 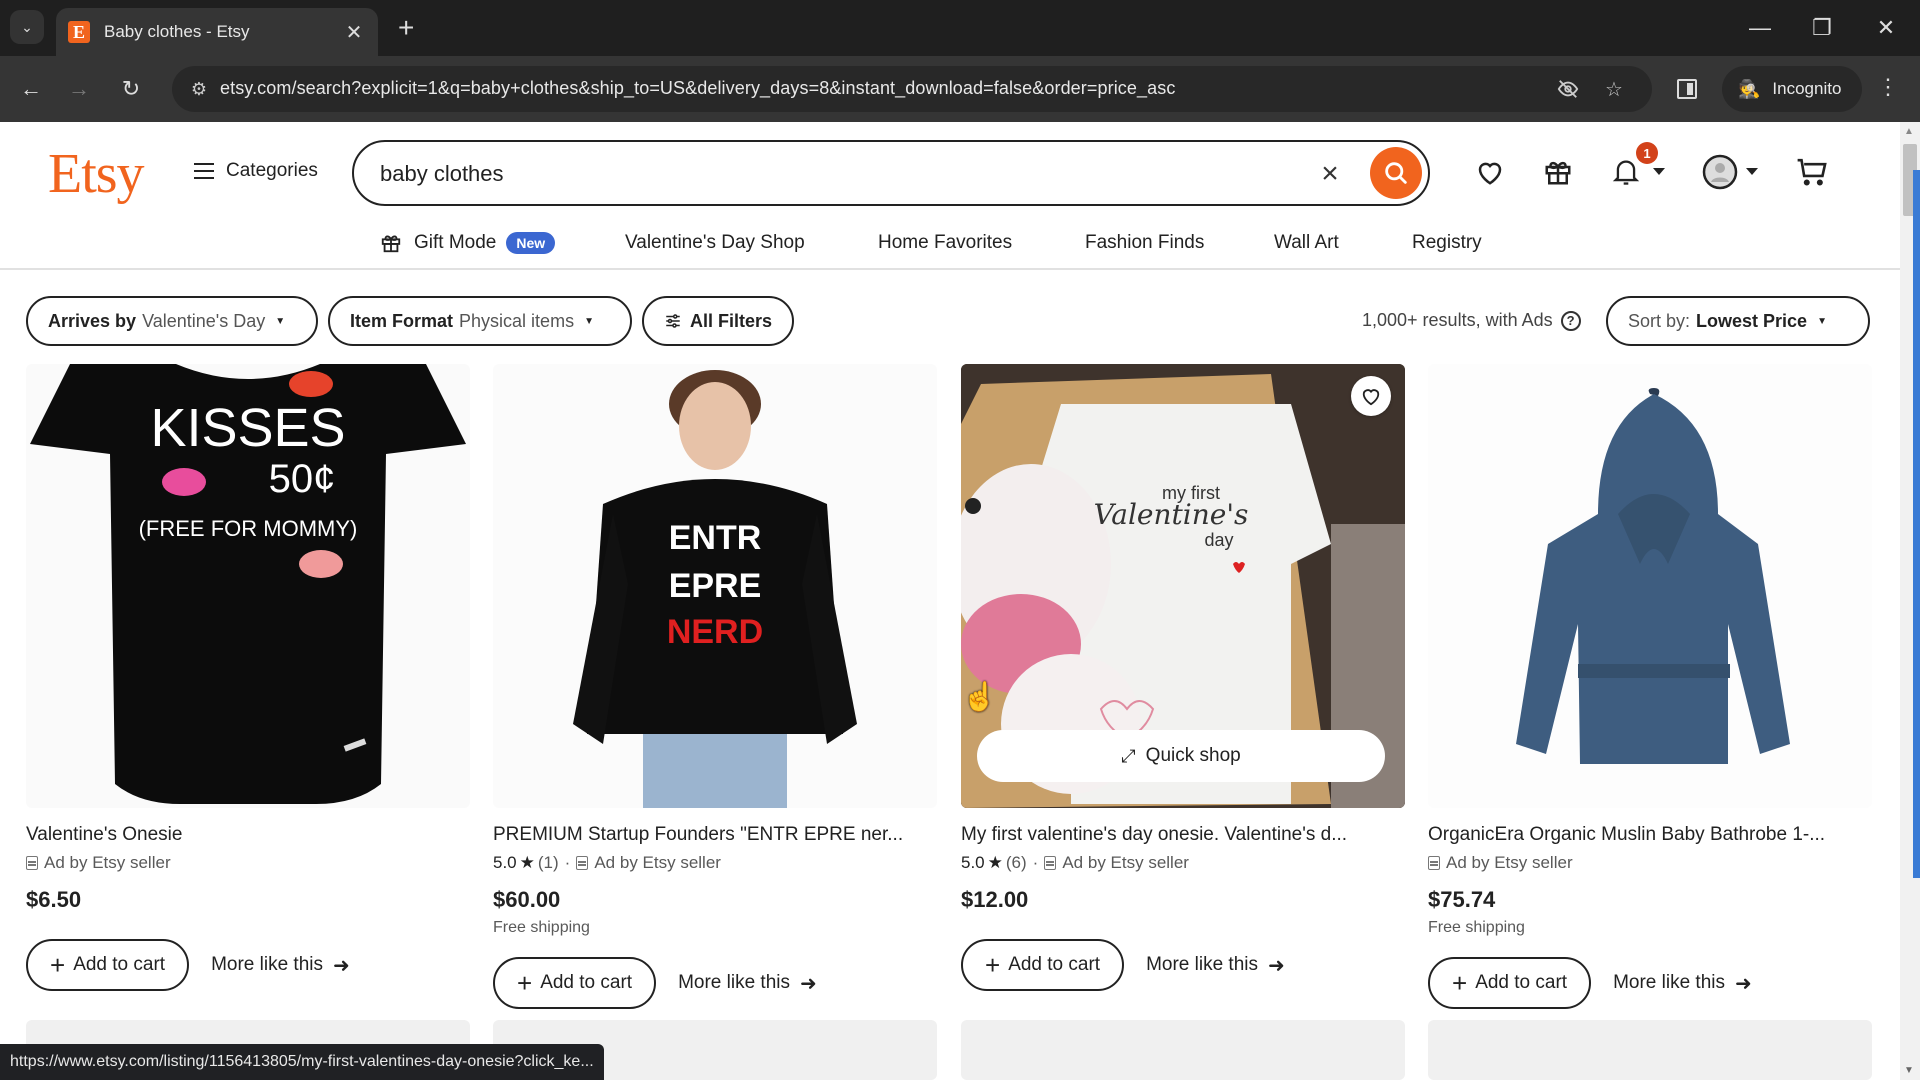 I want to click on tab-close-icon: ✕, so click(x=354, y=32).